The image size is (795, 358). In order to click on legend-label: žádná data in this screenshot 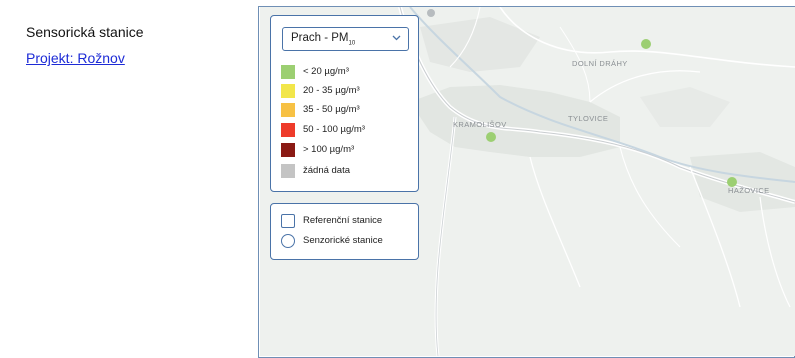, I will do `click(327, 170)`.